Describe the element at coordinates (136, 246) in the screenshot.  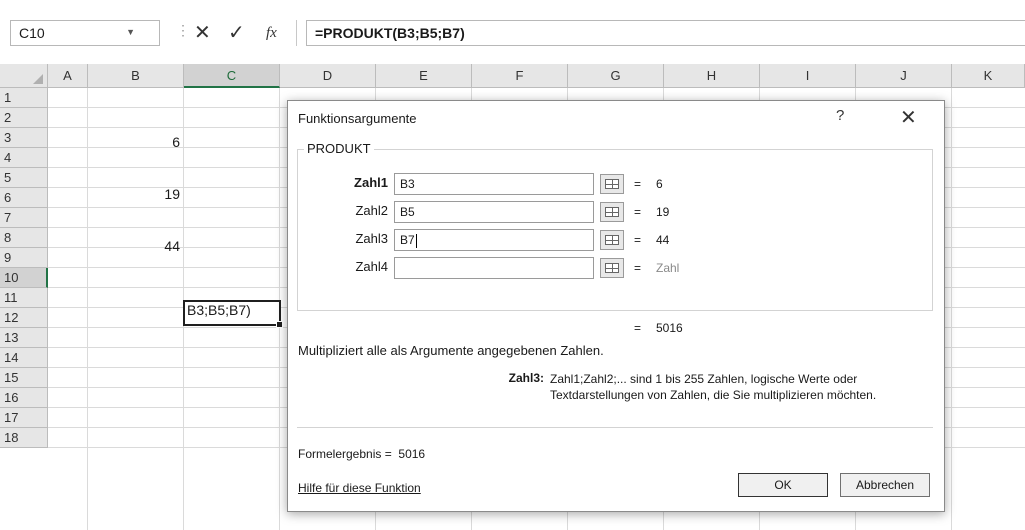
I see `cell-b7: 44` at that location.